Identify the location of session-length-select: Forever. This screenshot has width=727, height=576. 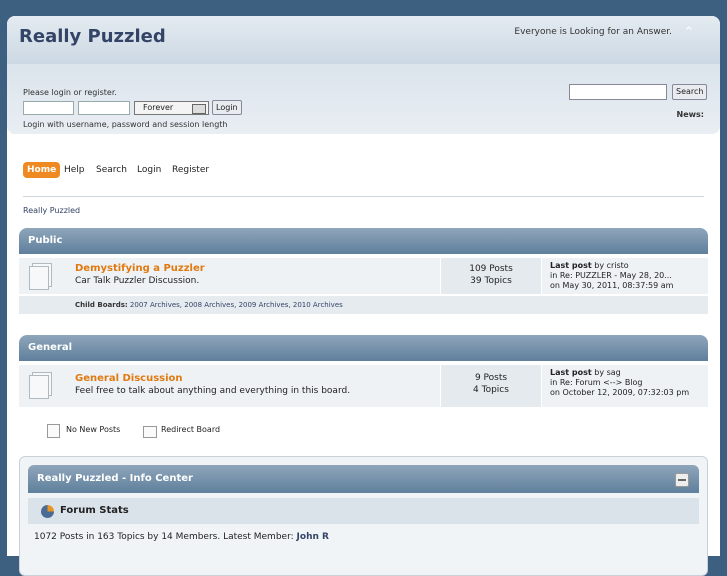
(171, 108).